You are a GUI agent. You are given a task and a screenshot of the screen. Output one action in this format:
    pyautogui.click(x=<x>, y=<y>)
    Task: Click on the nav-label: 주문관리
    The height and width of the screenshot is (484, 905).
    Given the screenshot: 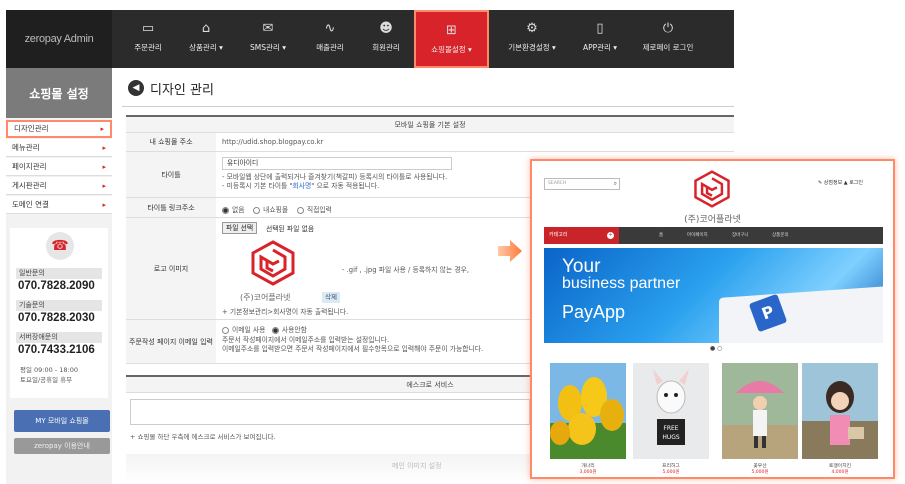 What is the action you would take?
    pyautogui.click(x=148, y=47)
    